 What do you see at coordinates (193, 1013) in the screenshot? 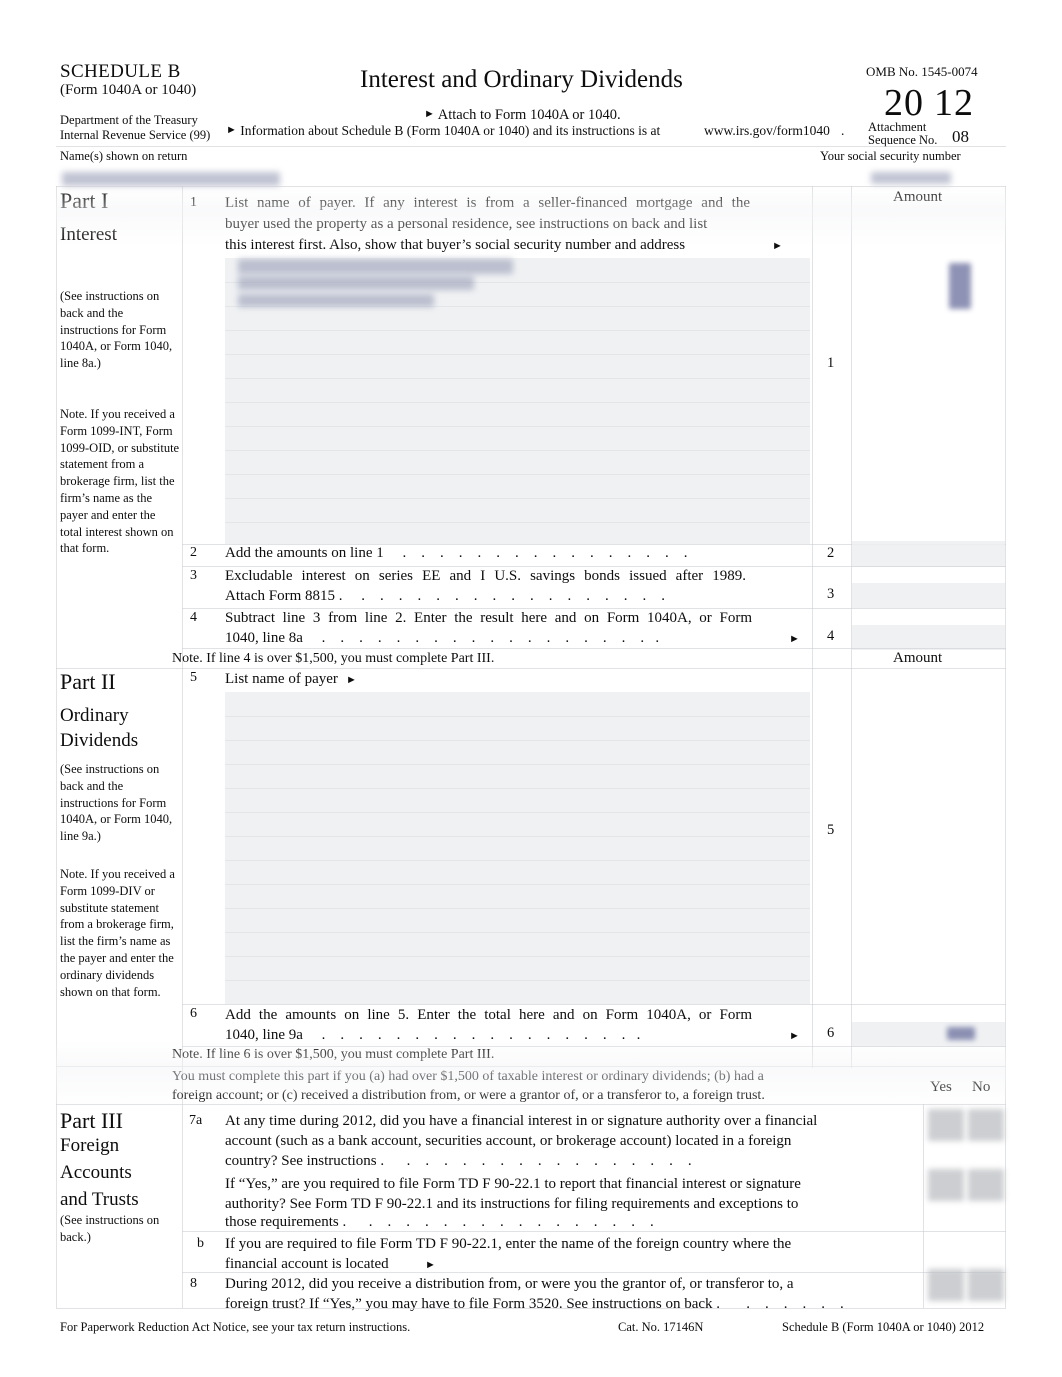
I see `part-2-line-6-number: 6` at bounding box center [193, 1013].